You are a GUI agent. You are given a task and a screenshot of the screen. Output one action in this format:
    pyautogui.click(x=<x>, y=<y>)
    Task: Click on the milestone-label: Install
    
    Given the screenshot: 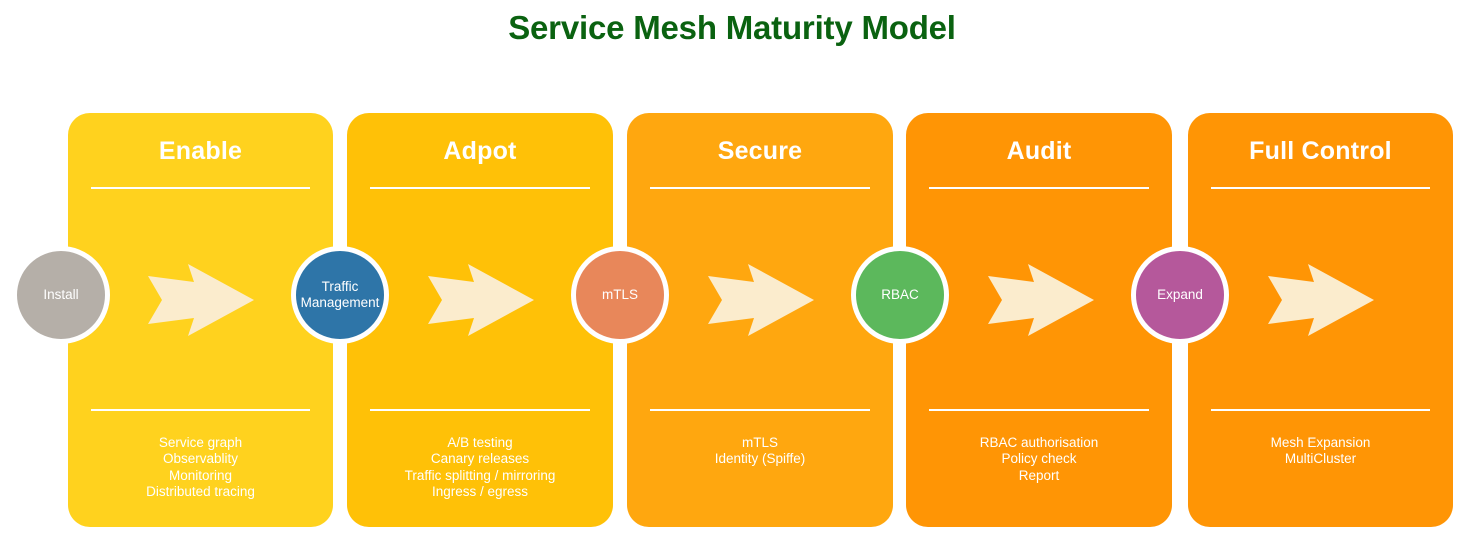 What is the action you would take?
    pyautogui.click(x=61, y=294)
    